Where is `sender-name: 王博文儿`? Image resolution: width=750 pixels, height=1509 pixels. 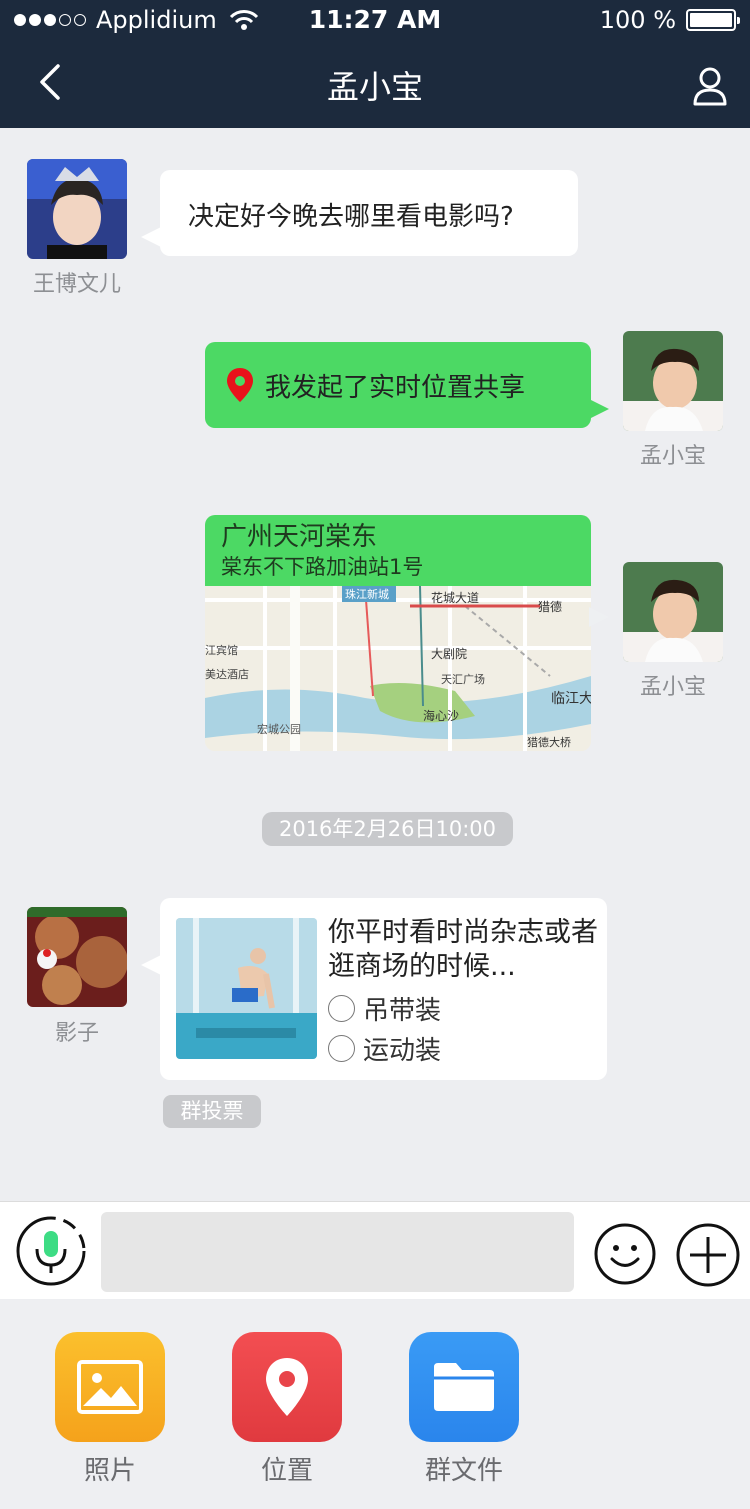
sender-name: 王博文儿 is located at coordinates (76, 284).